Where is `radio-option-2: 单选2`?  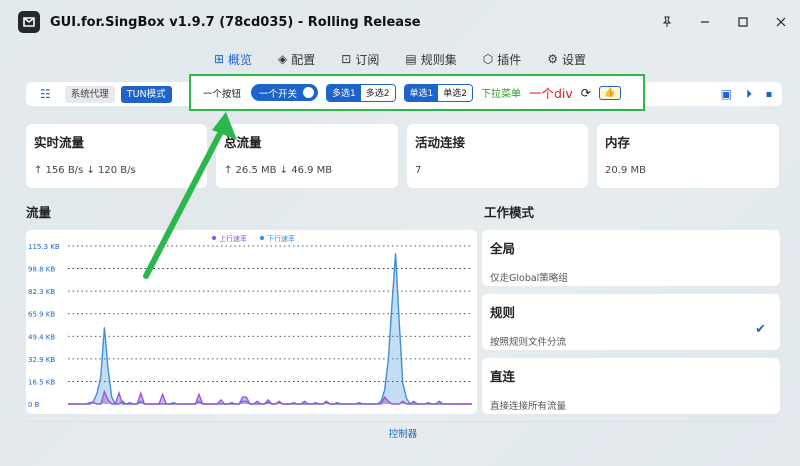 radio-option-2: 单选2 is located at coordinates (455, 92).